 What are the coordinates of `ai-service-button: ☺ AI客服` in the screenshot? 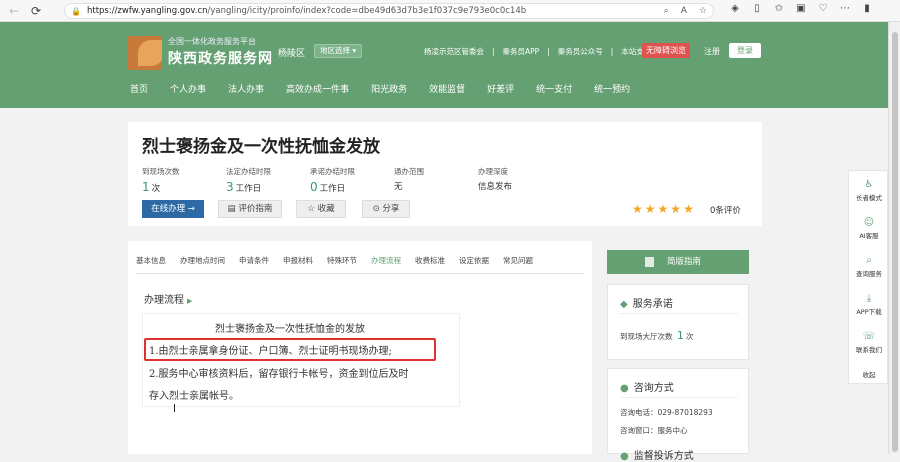 It's located at (869, 228).